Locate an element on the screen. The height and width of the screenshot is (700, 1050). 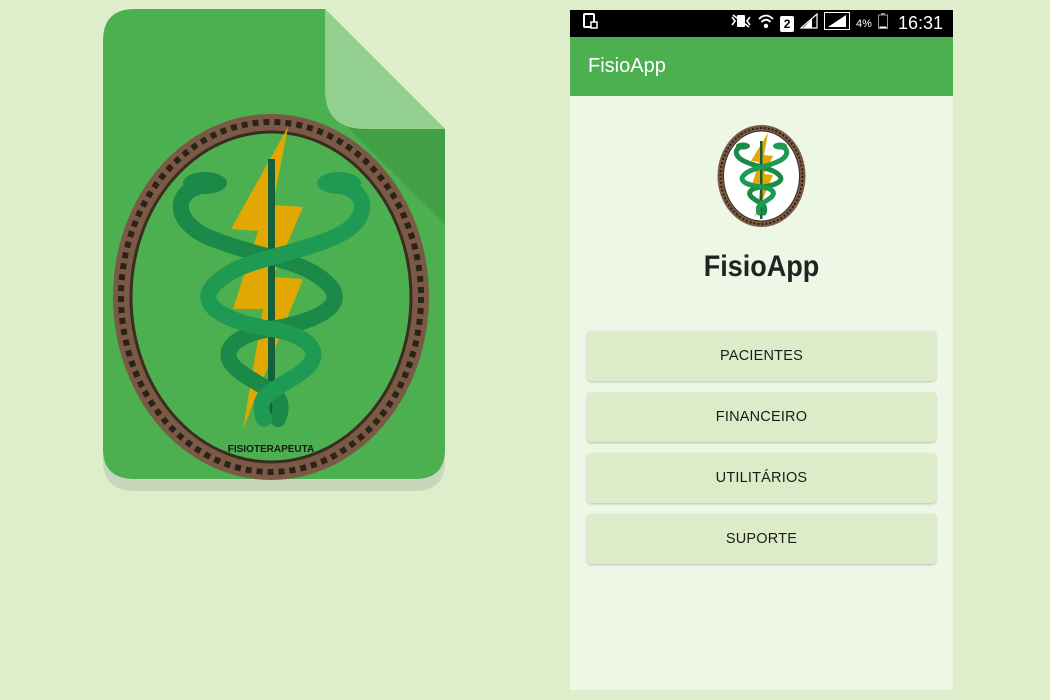
app-name-heading: FisioApp is located at coordinates (761, 266).